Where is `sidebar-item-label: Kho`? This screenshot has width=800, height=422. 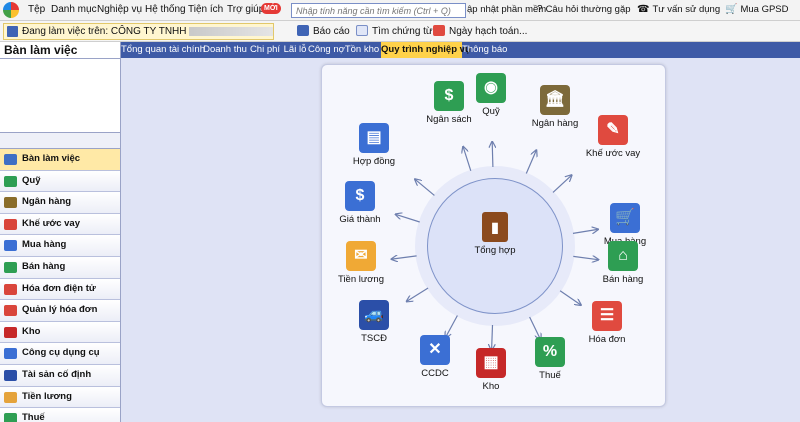
sidebar-item-label: Kho is located at coordinates (31, 331).